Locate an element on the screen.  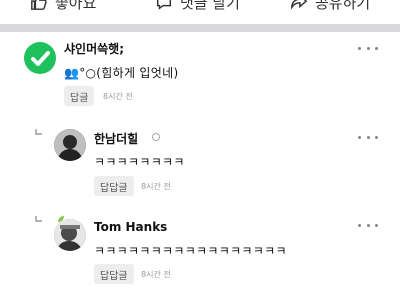
comment-author: Tom Hanks is located at coordinates (130, 227).